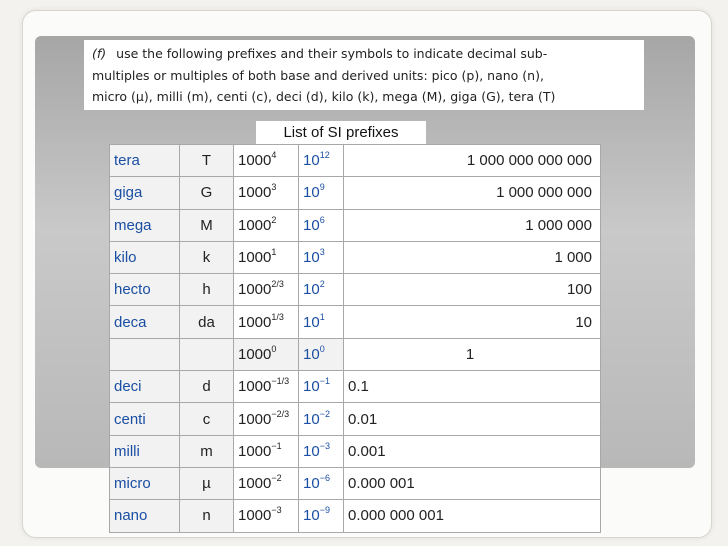 This screenshot has width=728, height=546. Describe the element at coordinates (144, 193) in the screenshot. I see `prefix-name: giga` at that location.